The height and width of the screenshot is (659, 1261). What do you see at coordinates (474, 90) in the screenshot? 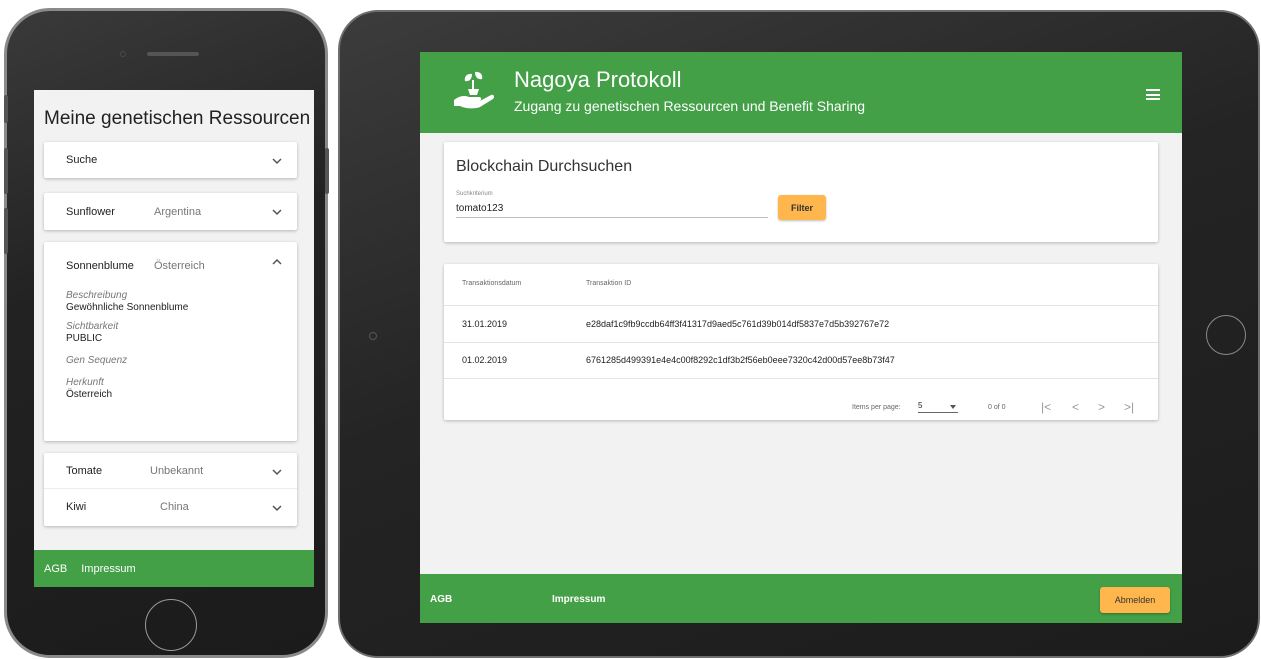
I see `plant-in-hand-logo-icon` at bounding box center [474, 90].